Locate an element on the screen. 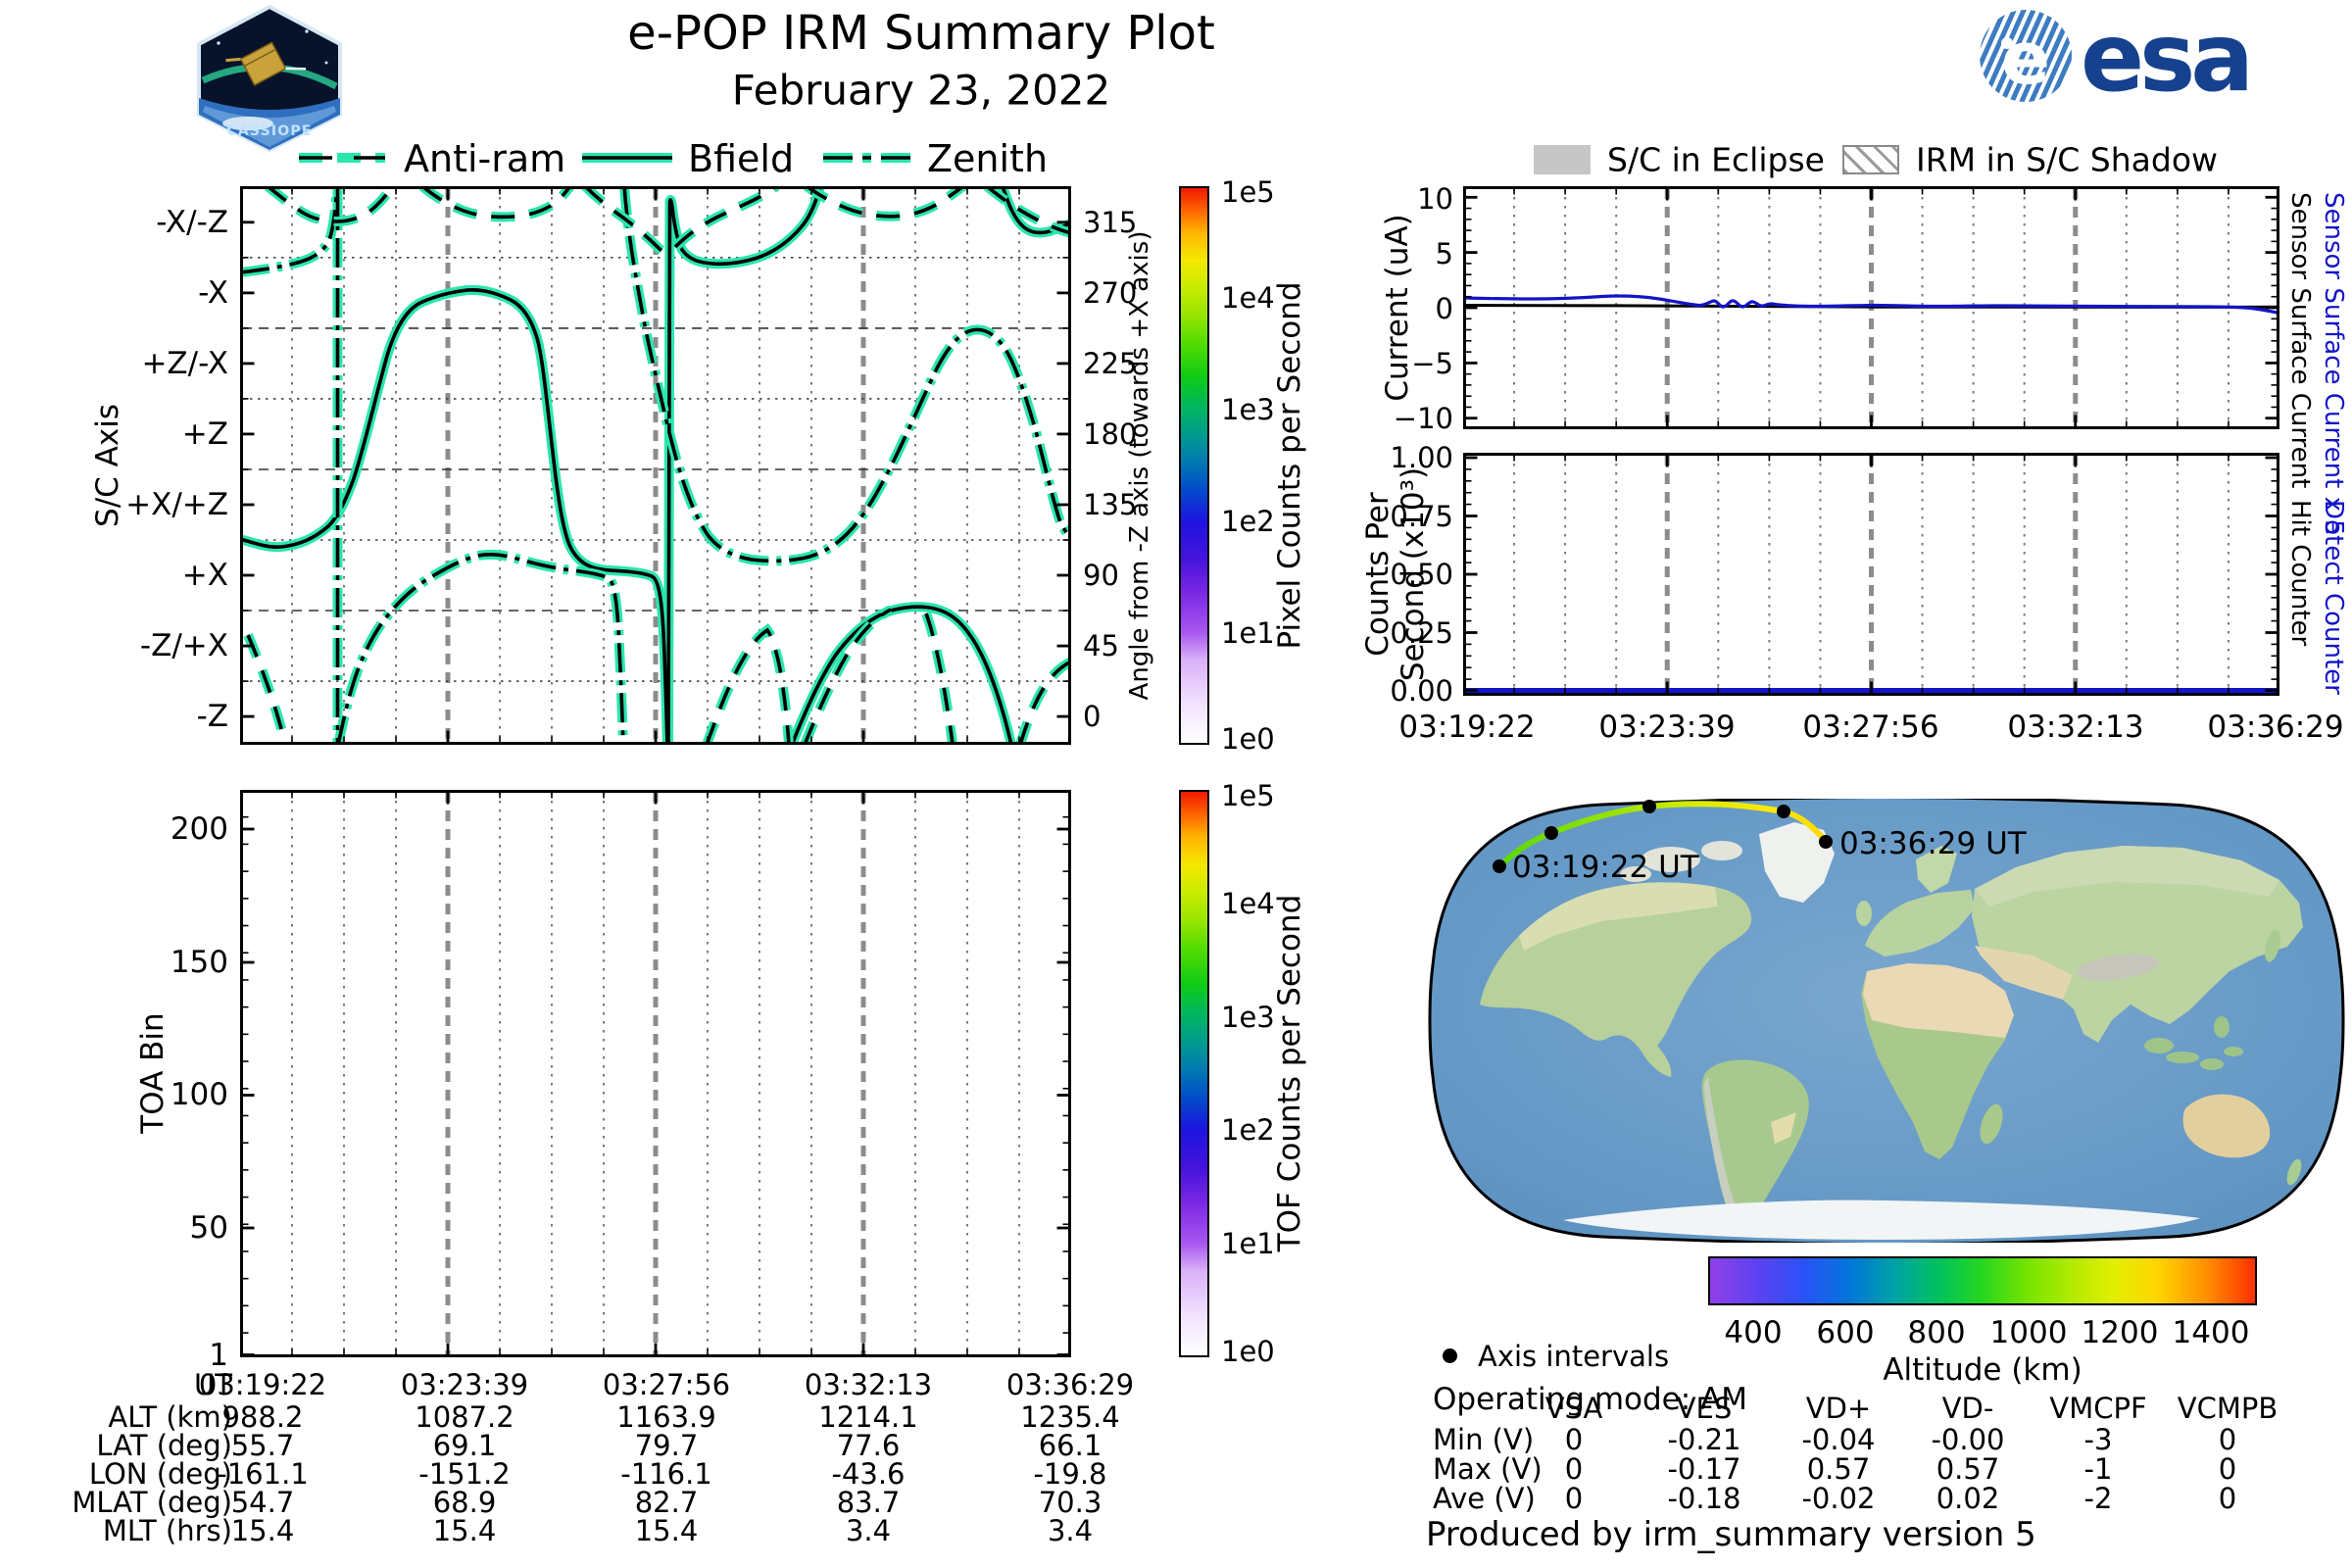 The height and width of the screenshot is (1568, 2352). toa-tick: 100 is located at coordinates (199, 1094).